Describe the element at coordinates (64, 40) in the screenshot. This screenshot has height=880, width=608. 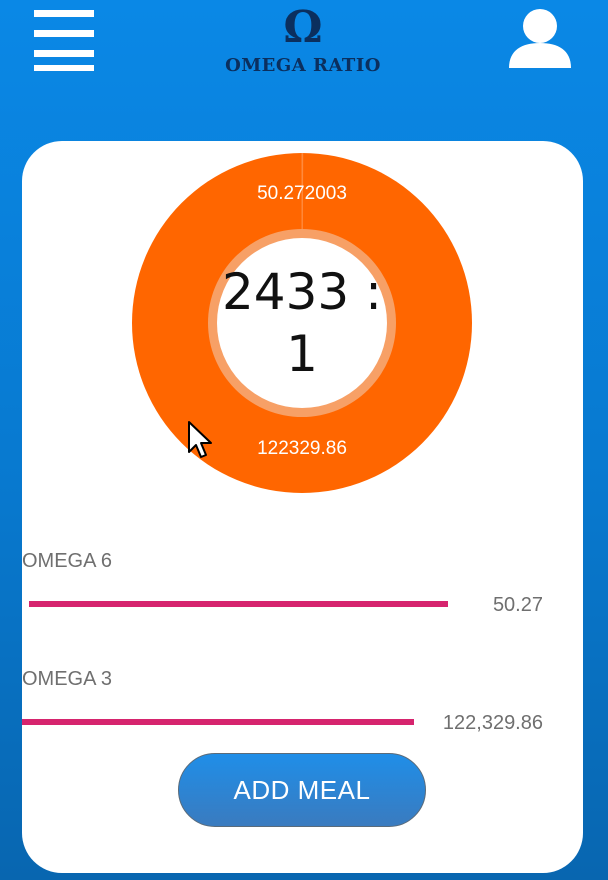
I see `hamburger-menu-icon` at that location.